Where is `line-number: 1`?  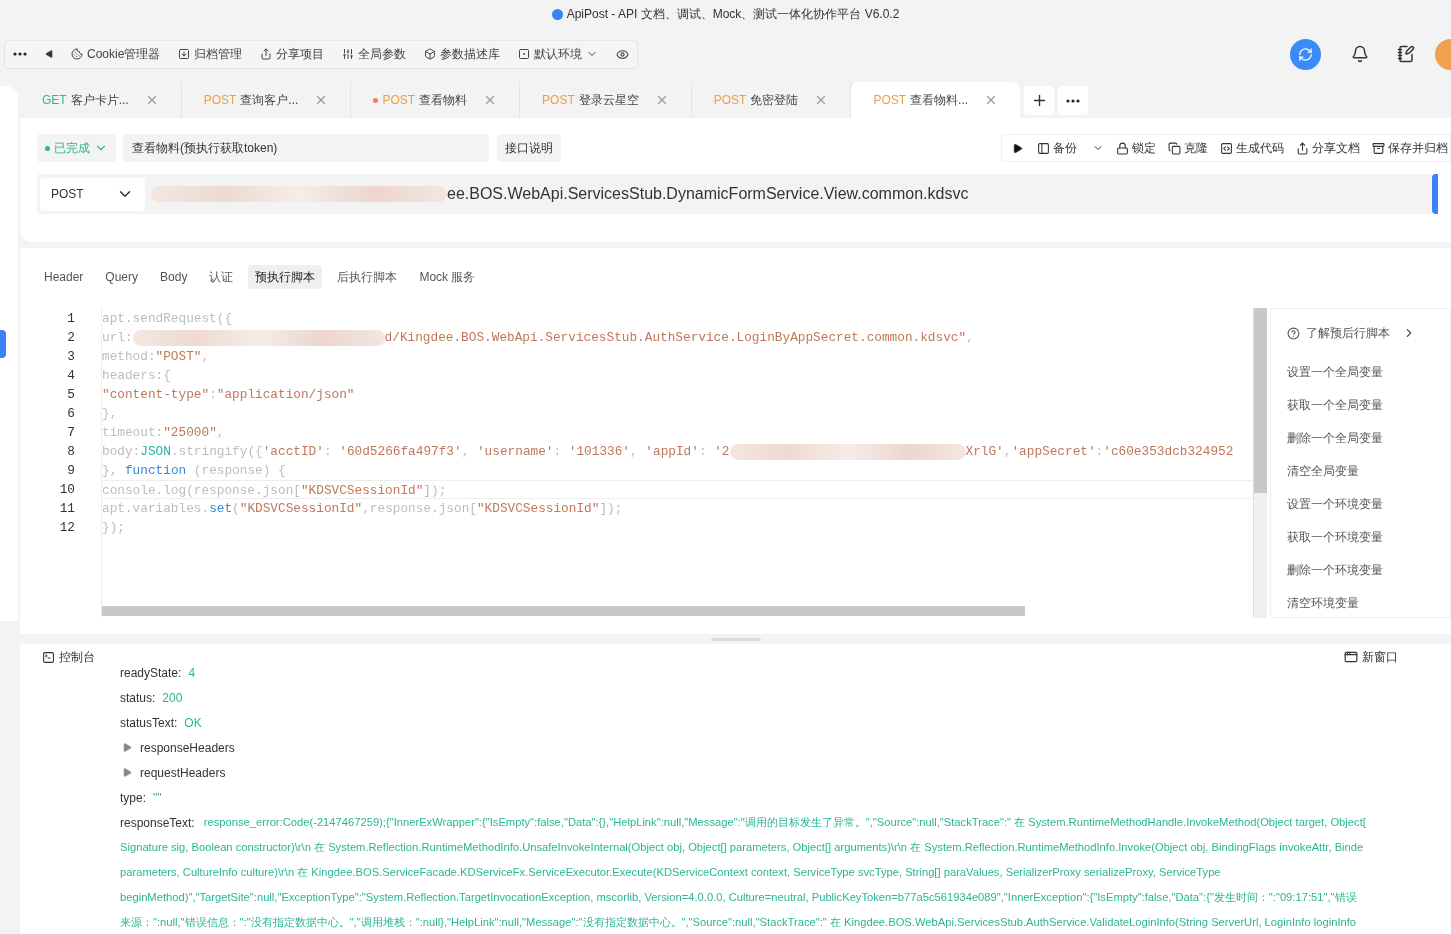 line-number: 1 is located at coordinates (70, 319).